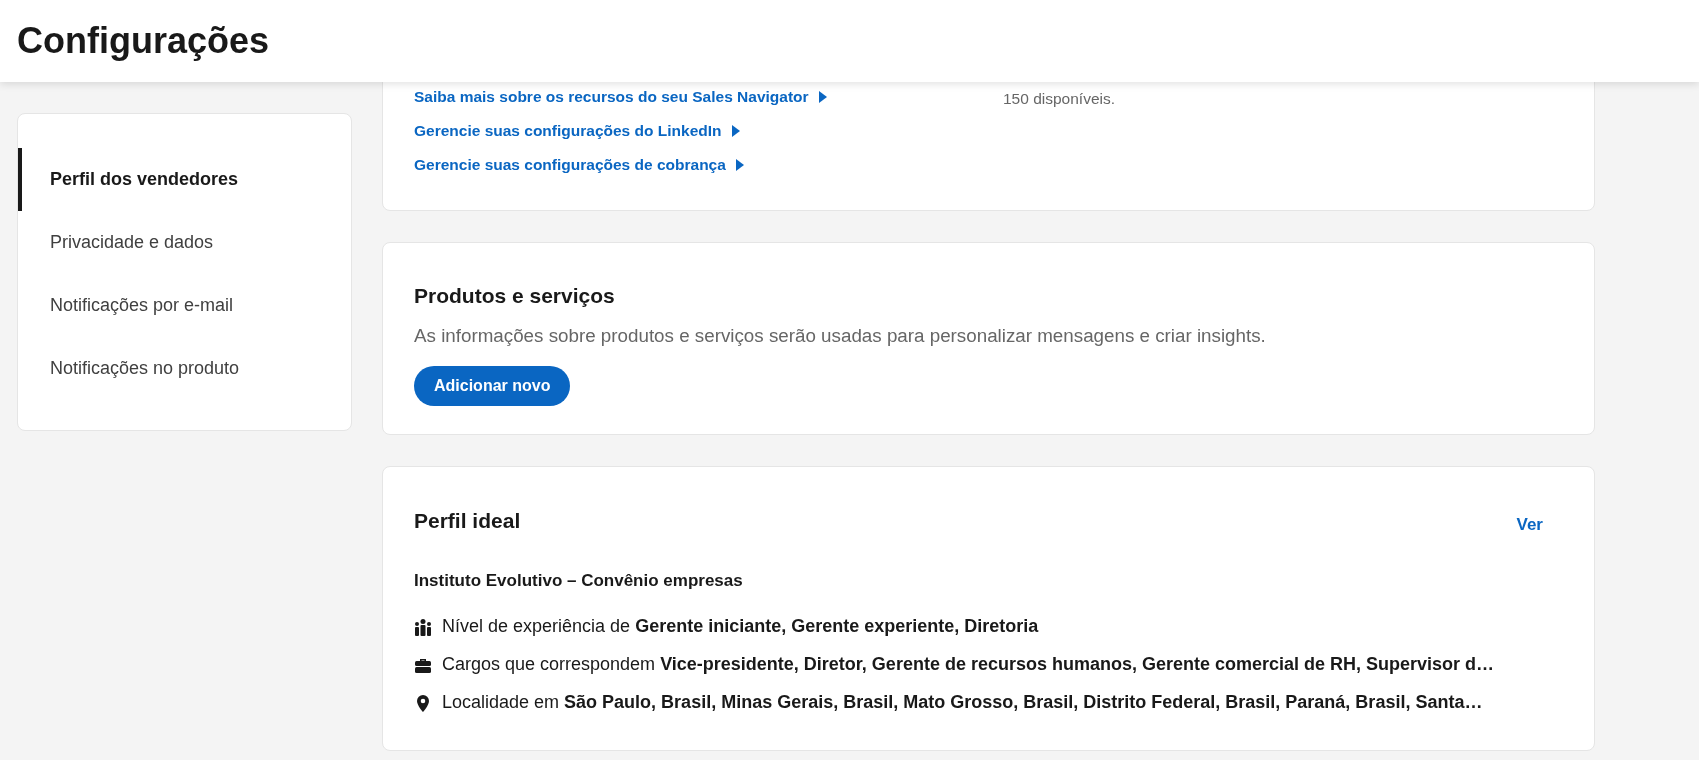  Describe the element at coordinates (143, 41) in the screenshot. I see `page-title: Configurações` at that location.